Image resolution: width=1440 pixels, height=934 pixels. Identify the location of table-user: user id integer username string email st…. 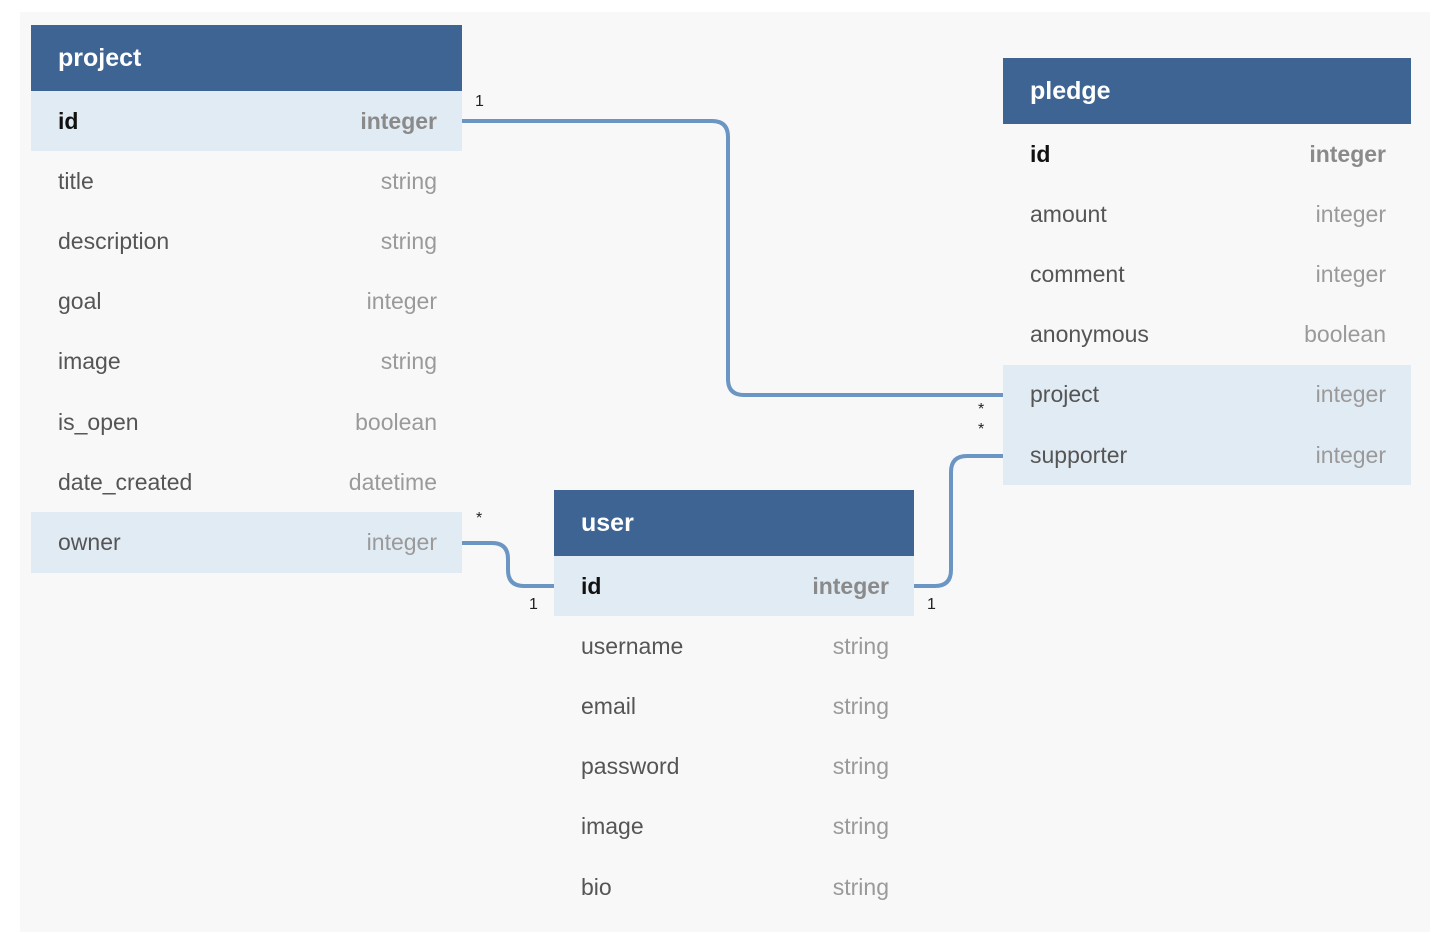
(734, 704).